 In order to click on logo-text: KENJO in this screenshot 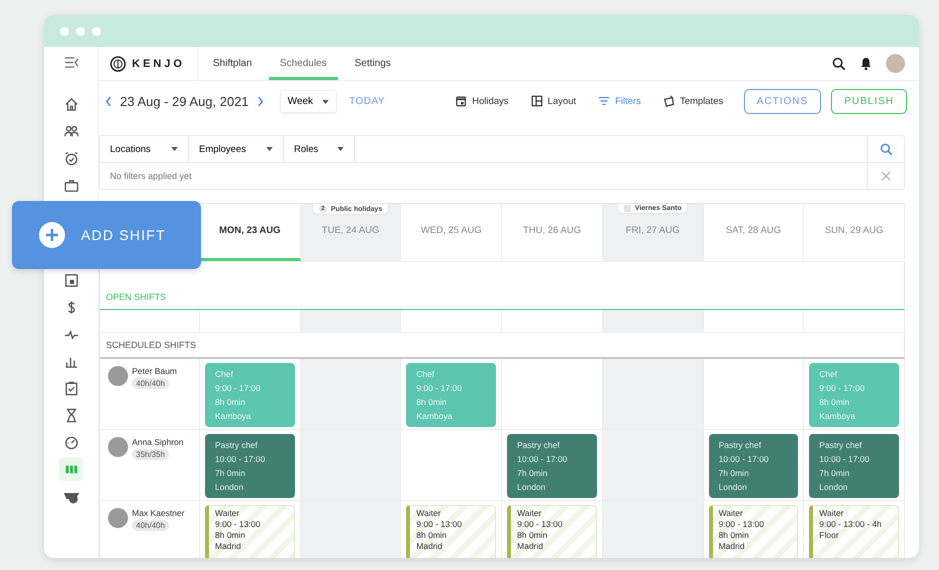, I will do `click(158, 64)`.